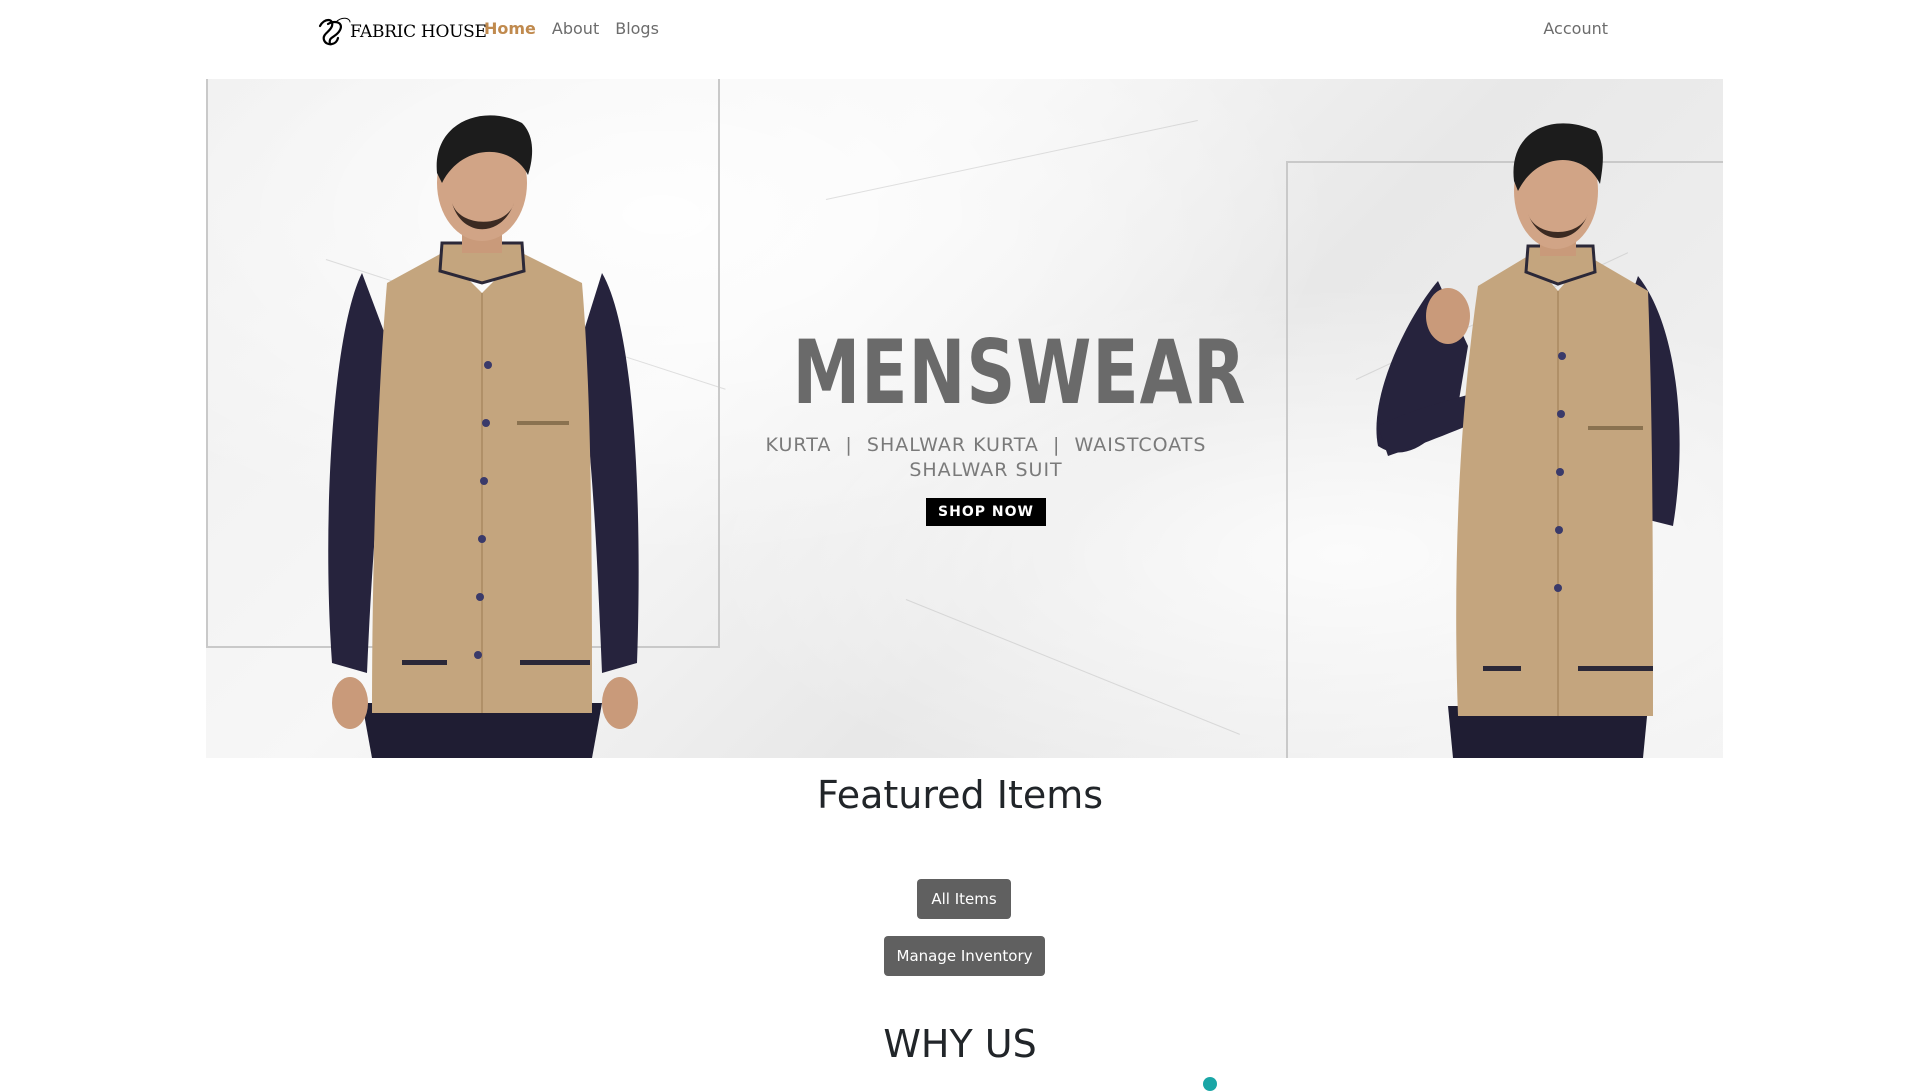  I want to click on hero-subtitle-line1: KURTA | SHALWAR KURTA | WAISTCOATS, so click(986, 445).